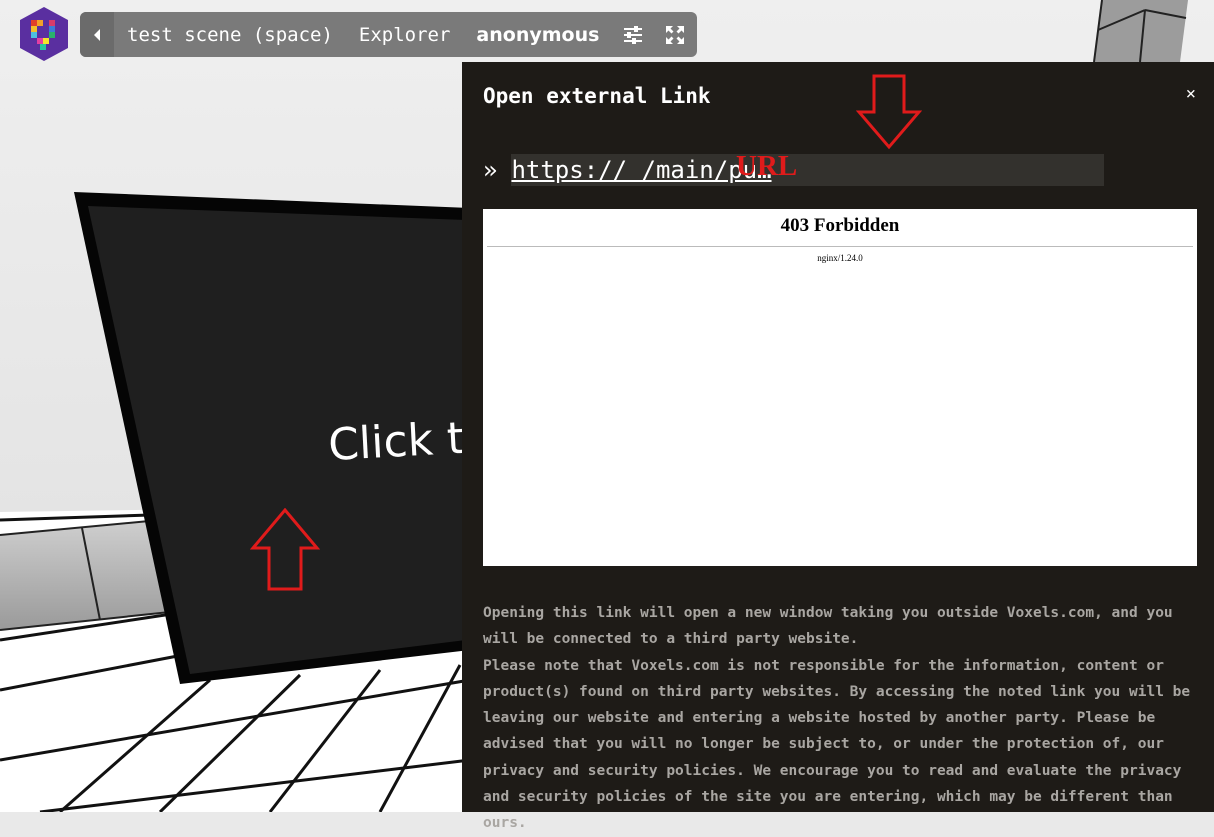  Describe the element at coordinates (597, 96) in the screenshot. I see `dialog-title: Open external Link` at that location.